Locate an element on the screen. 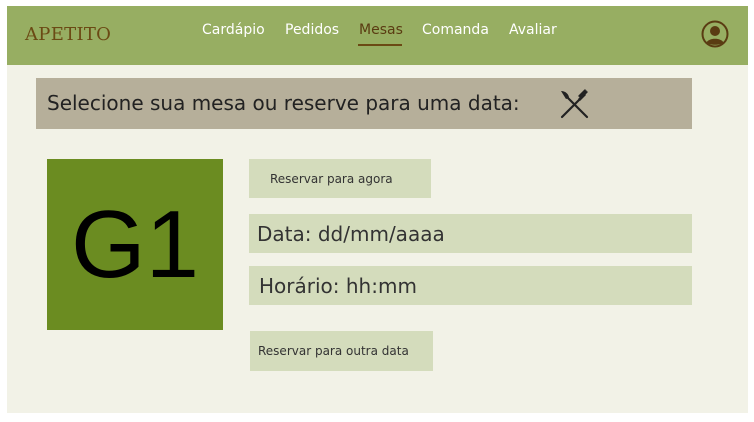 This screenshot has height=422, width=754. date-field: Data: dd/mm/aaaa is located at coordinates (470, 233).